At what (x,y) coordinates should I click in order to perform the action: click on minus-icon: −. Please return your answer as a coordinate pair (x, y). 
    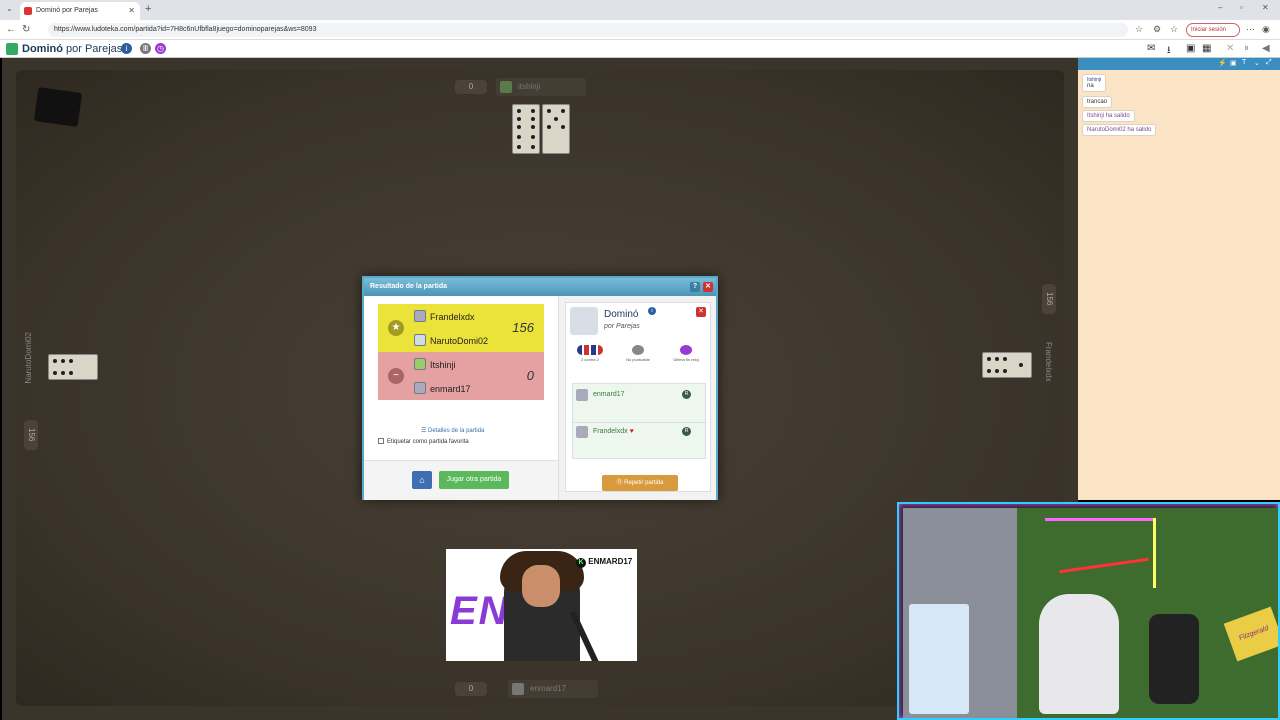
    Looking at the image, I should click on (396, 376).